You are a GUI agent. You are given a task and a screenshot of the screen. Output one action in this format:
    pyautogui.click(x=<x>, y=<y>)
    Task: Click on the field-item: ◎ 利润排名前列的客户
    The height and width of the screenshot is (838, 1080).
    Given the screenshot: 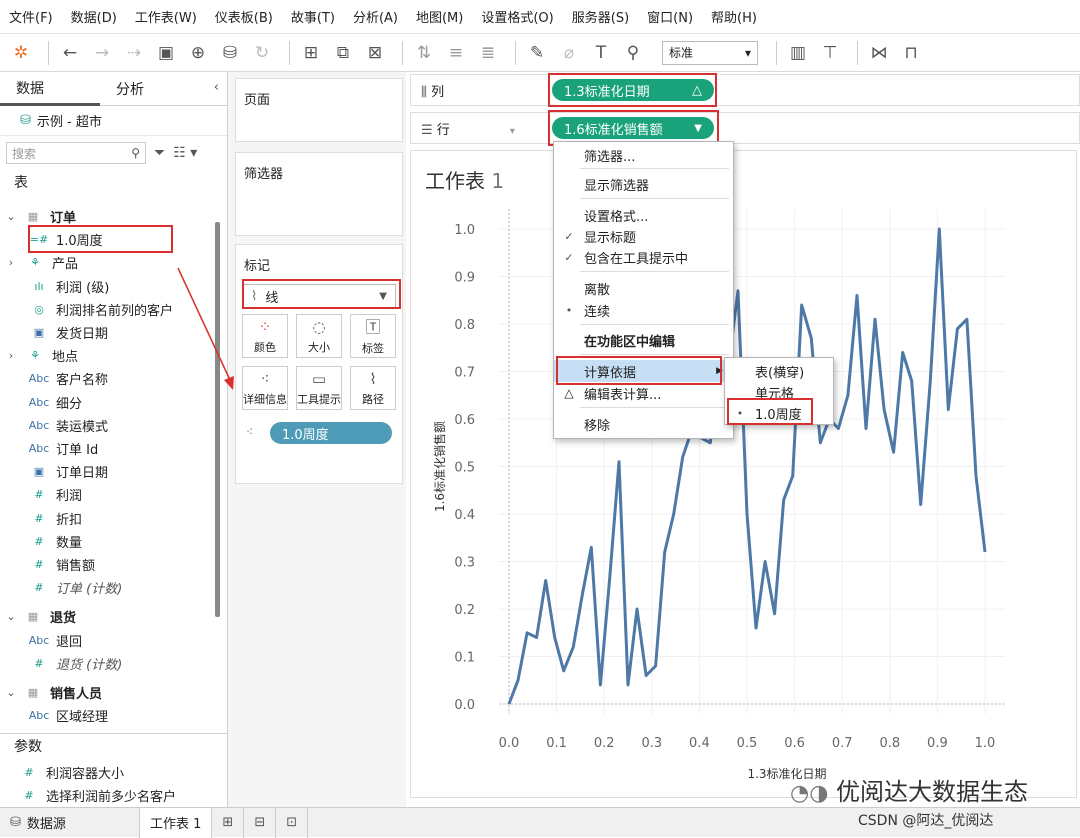 What is the action you would take?
    pyautogui.click(x=105, y=309)
    